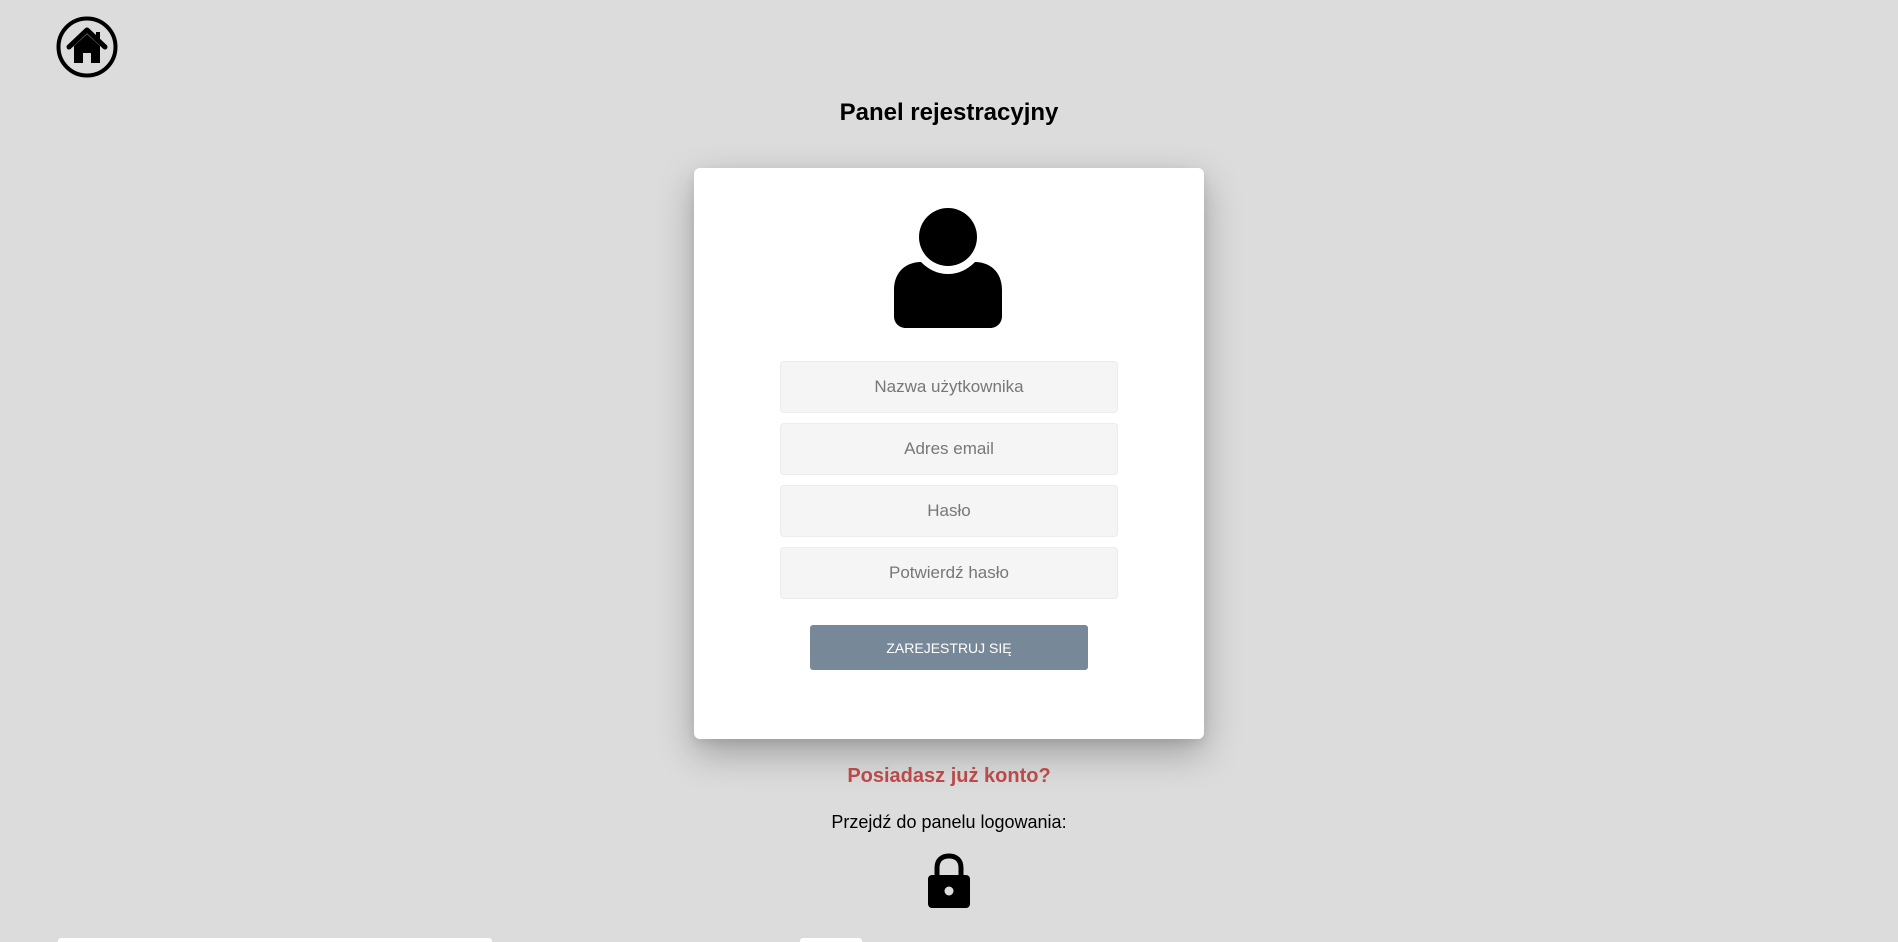 This screenshot has width=1898, height=942. What do you see at coordinates (949, 387) in the screenshot?
I see `username-field` at bounding box center [949, 387].